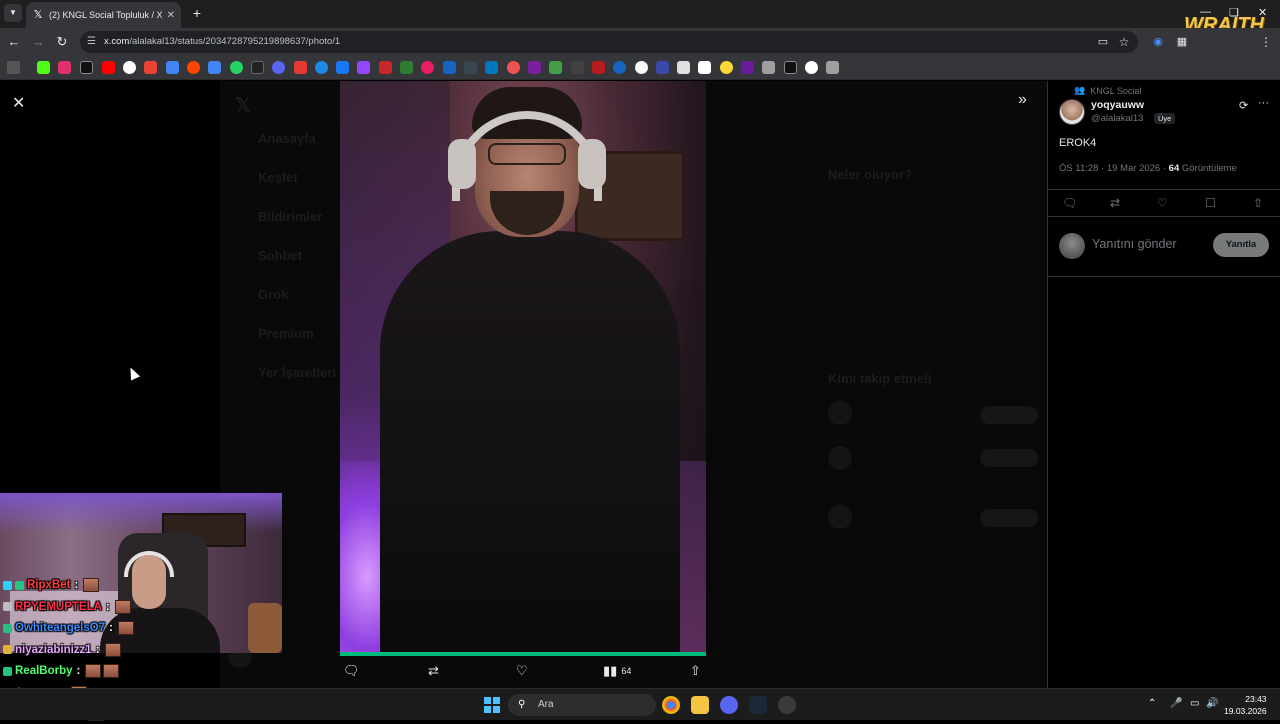 This screenshot has width=1280, height=724. Describe the element at coordinates (1263, 103) in the screenshot. I see `more-options-icon: ···` at that location.